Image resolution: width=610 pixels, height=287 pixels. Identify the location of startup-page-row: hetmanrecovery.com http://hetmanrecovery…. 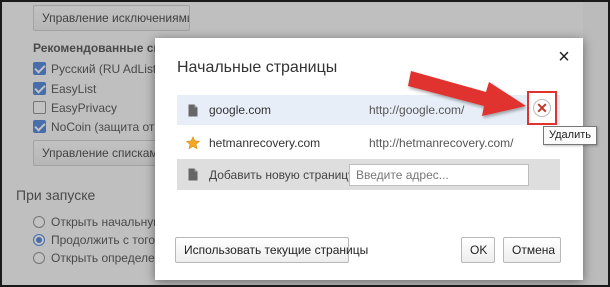
(368, 143).